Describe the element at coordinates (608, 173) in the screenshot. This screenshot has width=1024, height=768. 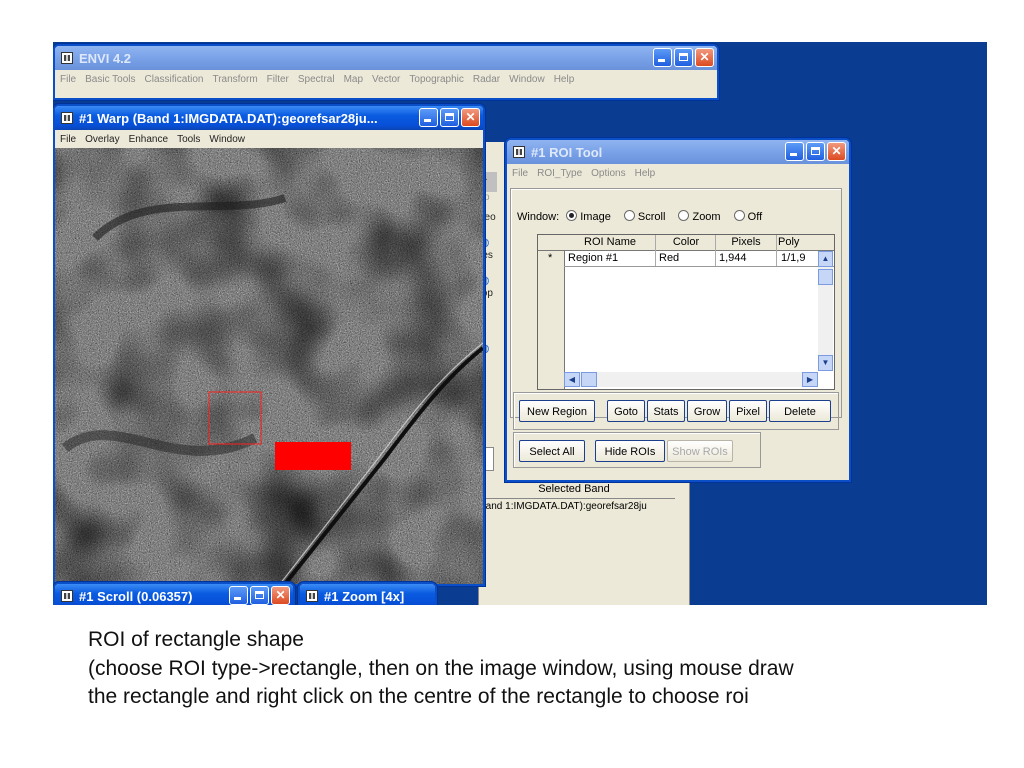
I see `menu-options: Options` at that location.